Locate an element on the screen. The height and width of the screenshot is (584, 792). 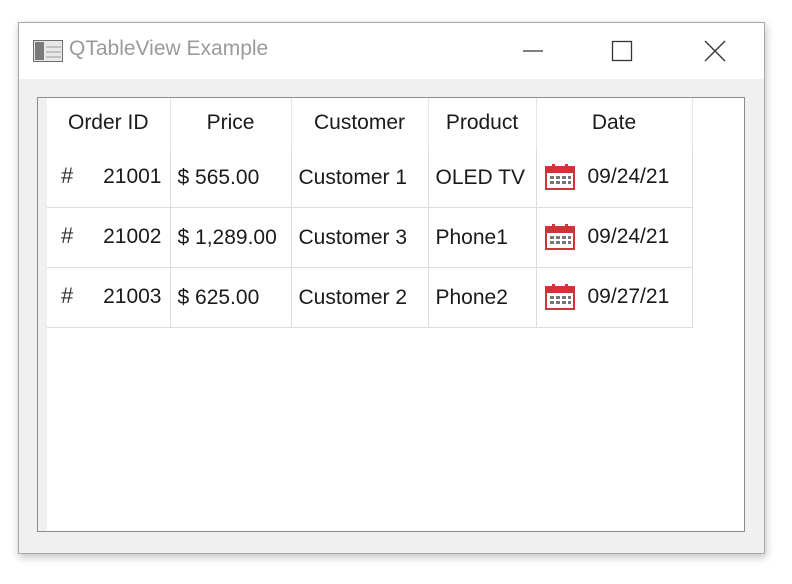
order-id-value: 21003 is located at coordinates (132, 296).